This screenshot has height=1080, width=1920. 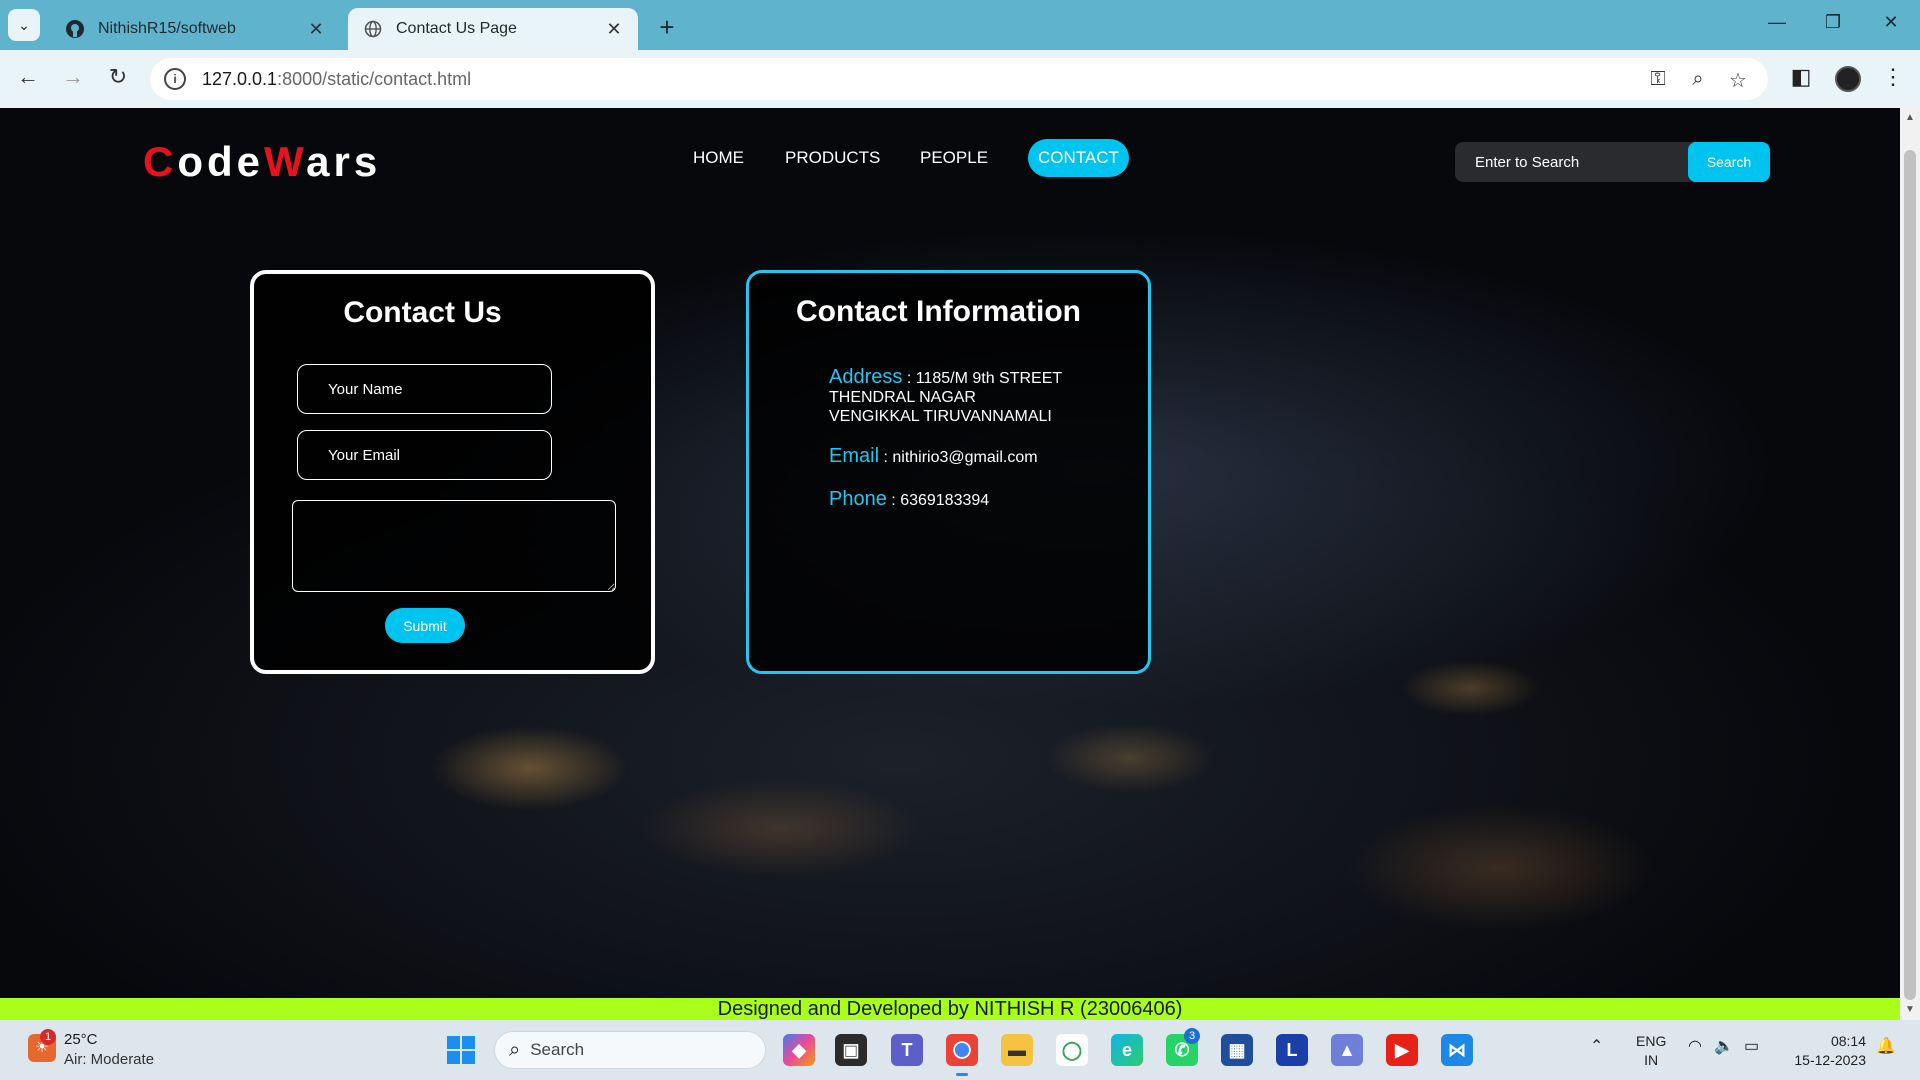 I want to click on email-value: nithirio3@gmail.com, so click(x=965, y=457).